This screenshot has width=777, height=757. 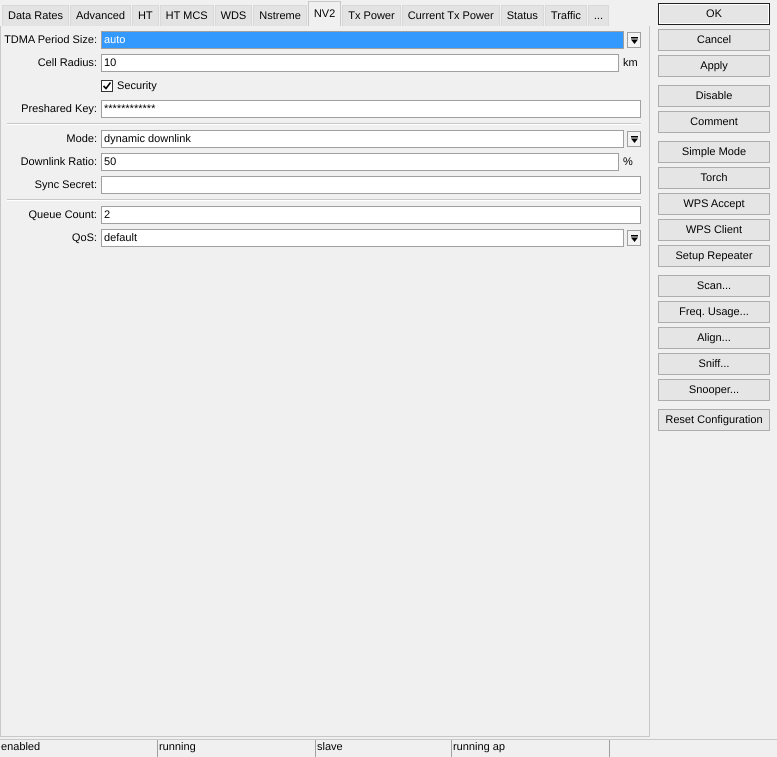 I want to click on field-label: Mode:, so click(x=81, y=139).